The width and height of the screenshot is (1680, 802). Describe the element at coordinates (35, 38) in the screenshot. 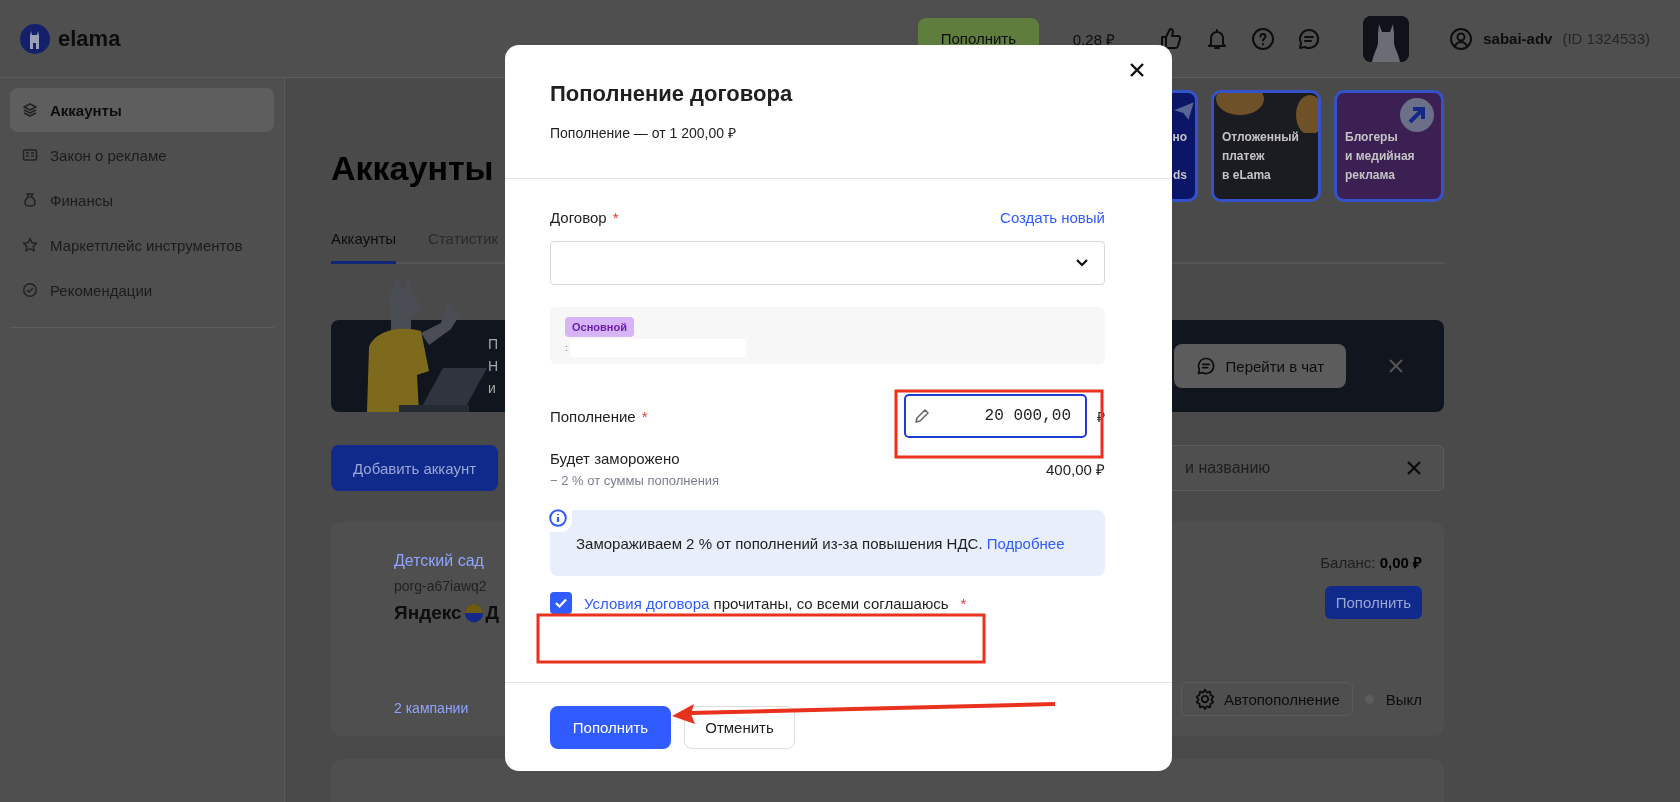

I see `logo-icon` at that location.